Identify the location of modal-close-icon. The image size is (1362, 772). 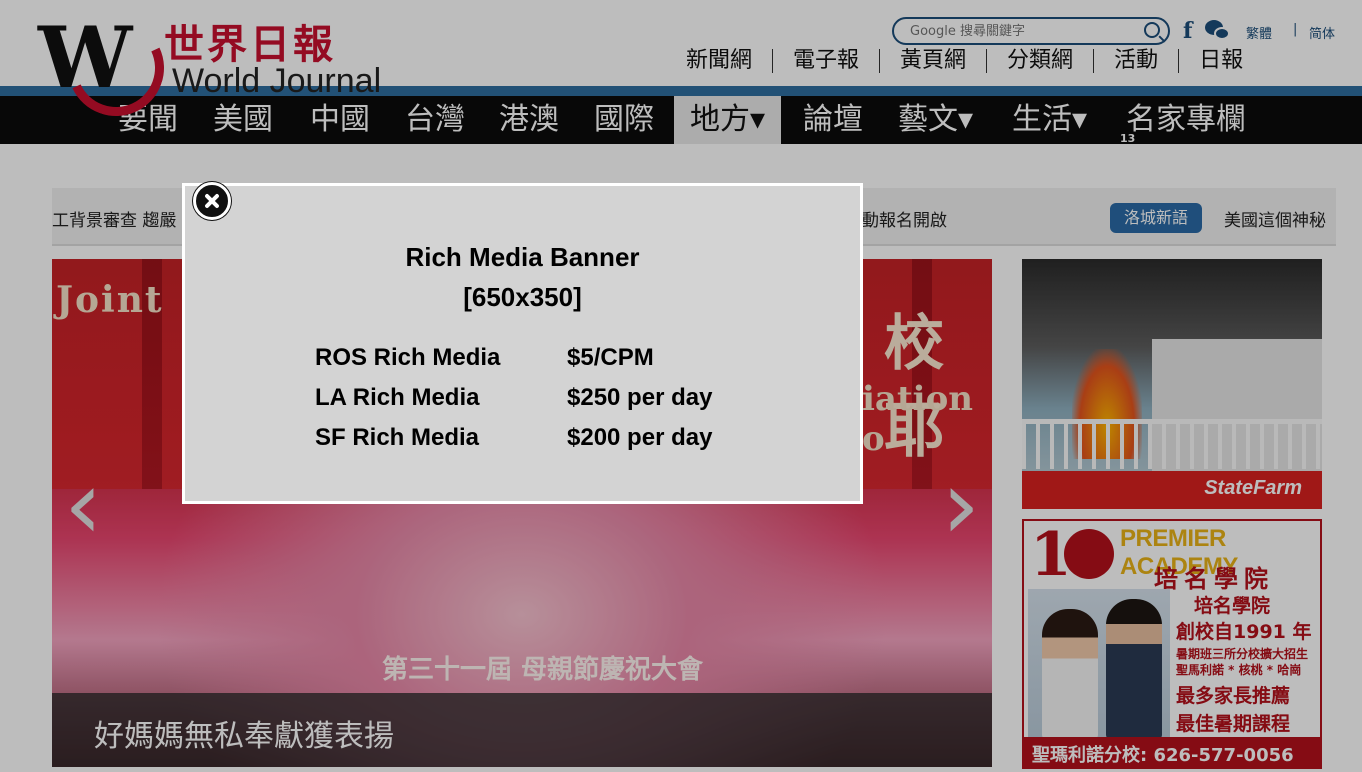
(212, 201).